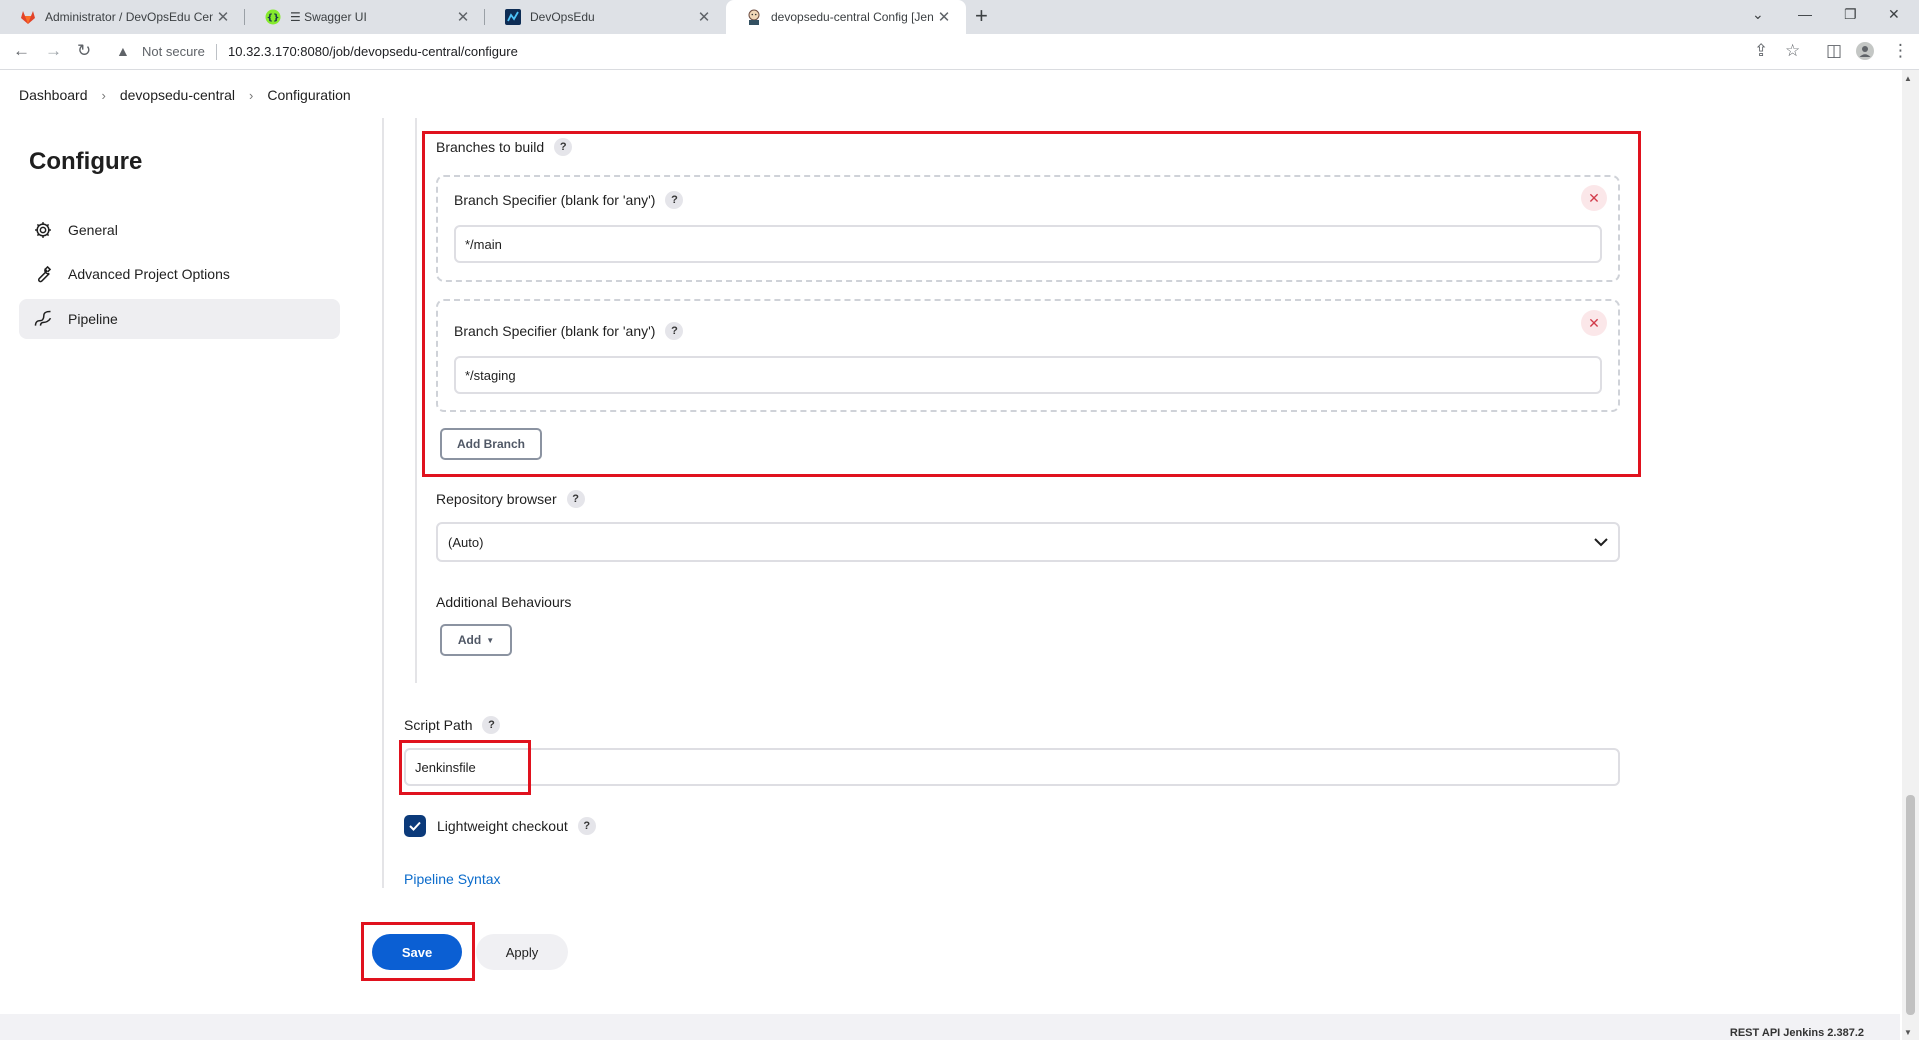  I want to click on script-path-text: Script Path, so click(438, 725).